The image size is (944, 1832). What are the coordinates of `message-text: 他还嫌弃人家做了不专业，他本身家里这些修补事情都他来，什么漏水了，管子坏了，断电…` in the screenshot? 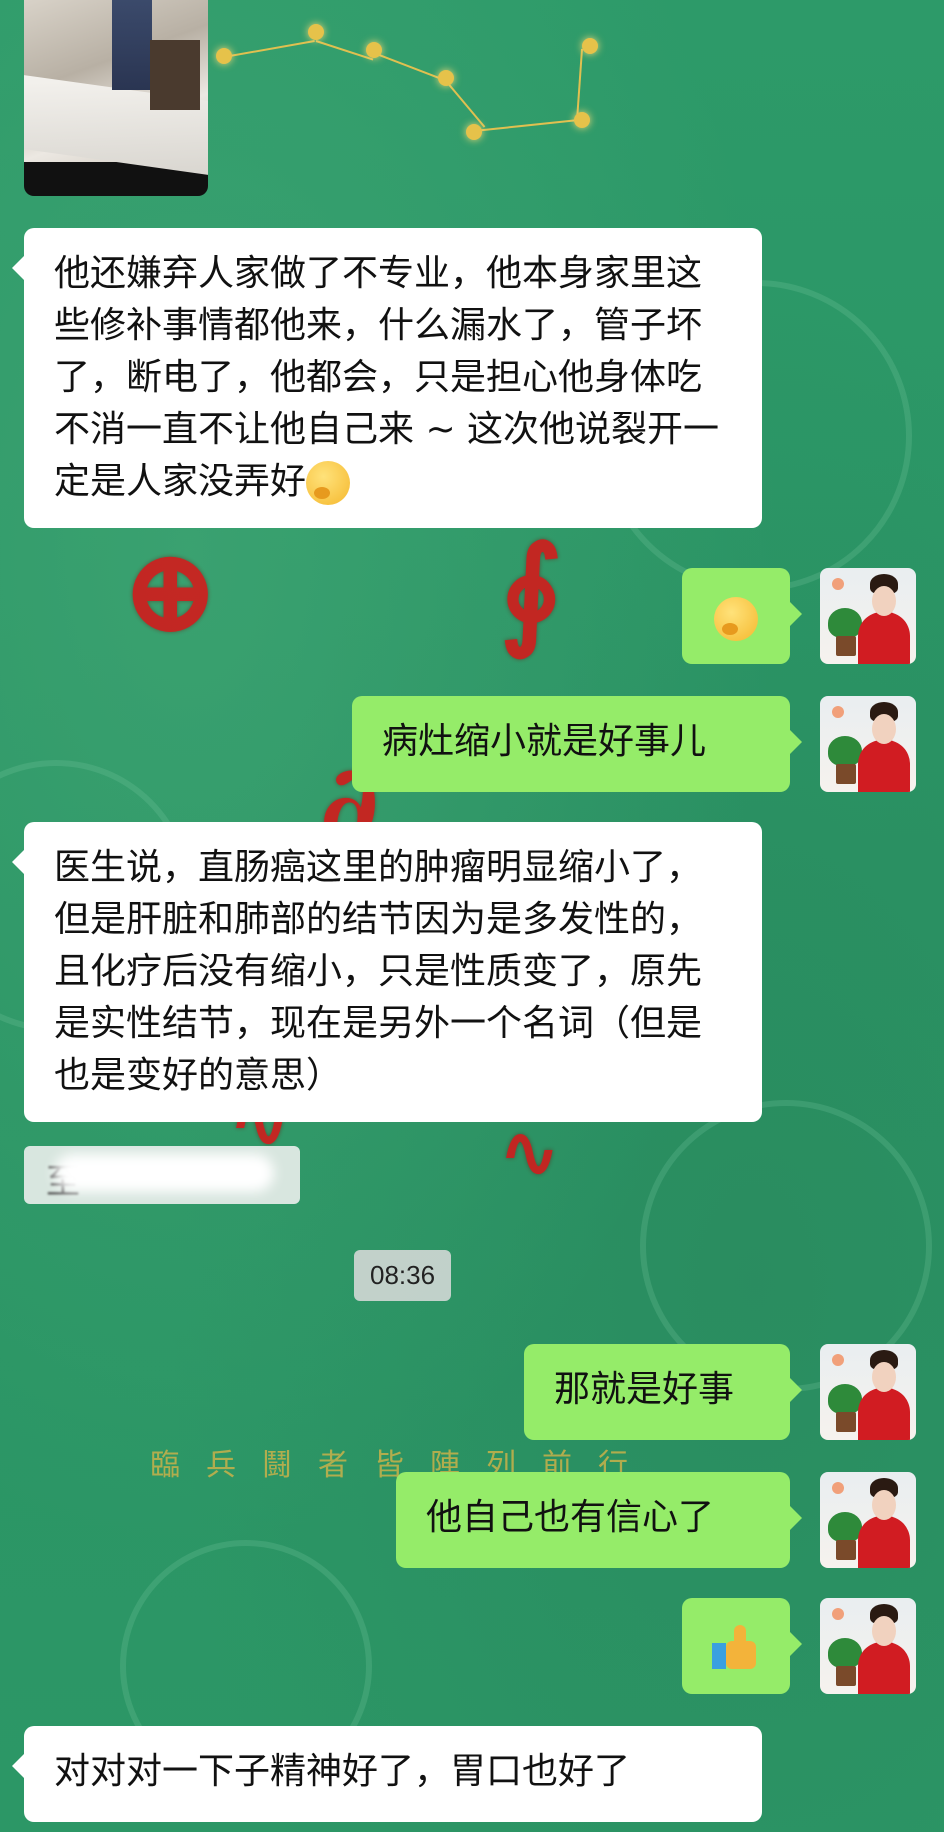 It's located at (387, 377).